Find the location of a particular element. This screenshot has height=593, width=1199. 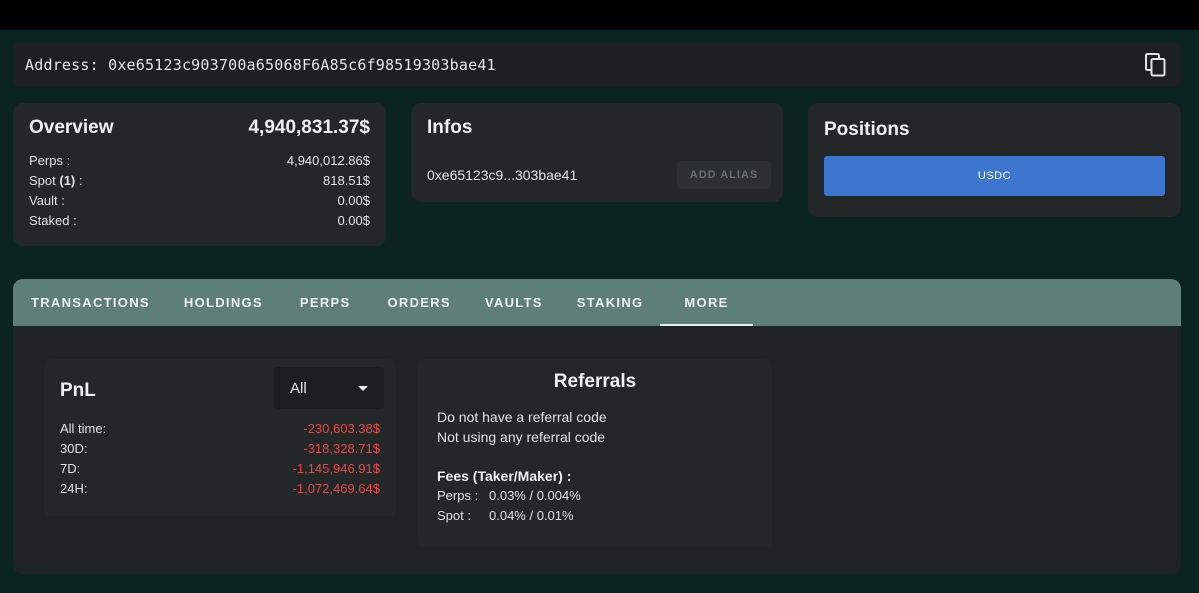

pnl-row-24h: 24H: -1,072,469.64$ is located at coordinates (220, 489).